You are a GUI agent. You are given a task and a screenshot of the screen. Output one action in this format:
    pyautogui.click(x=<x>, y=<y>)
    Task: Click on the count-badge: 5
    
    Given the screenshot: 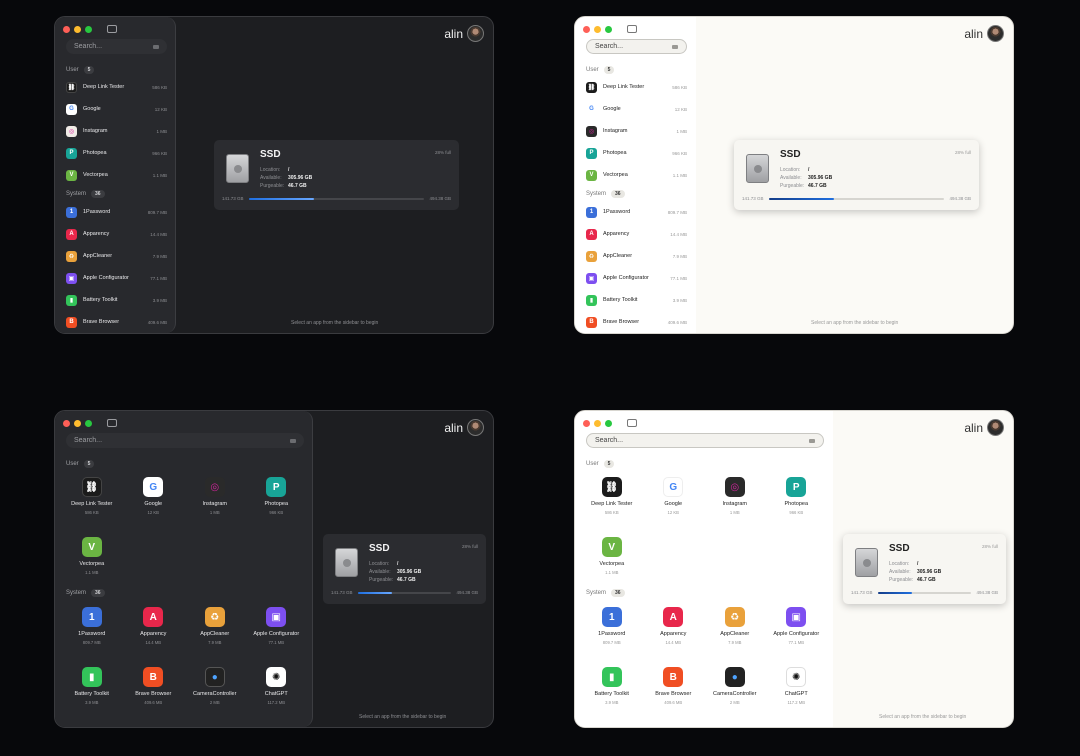 What is the action you would take?
    pyautogui.click(x=609, y=464)
    